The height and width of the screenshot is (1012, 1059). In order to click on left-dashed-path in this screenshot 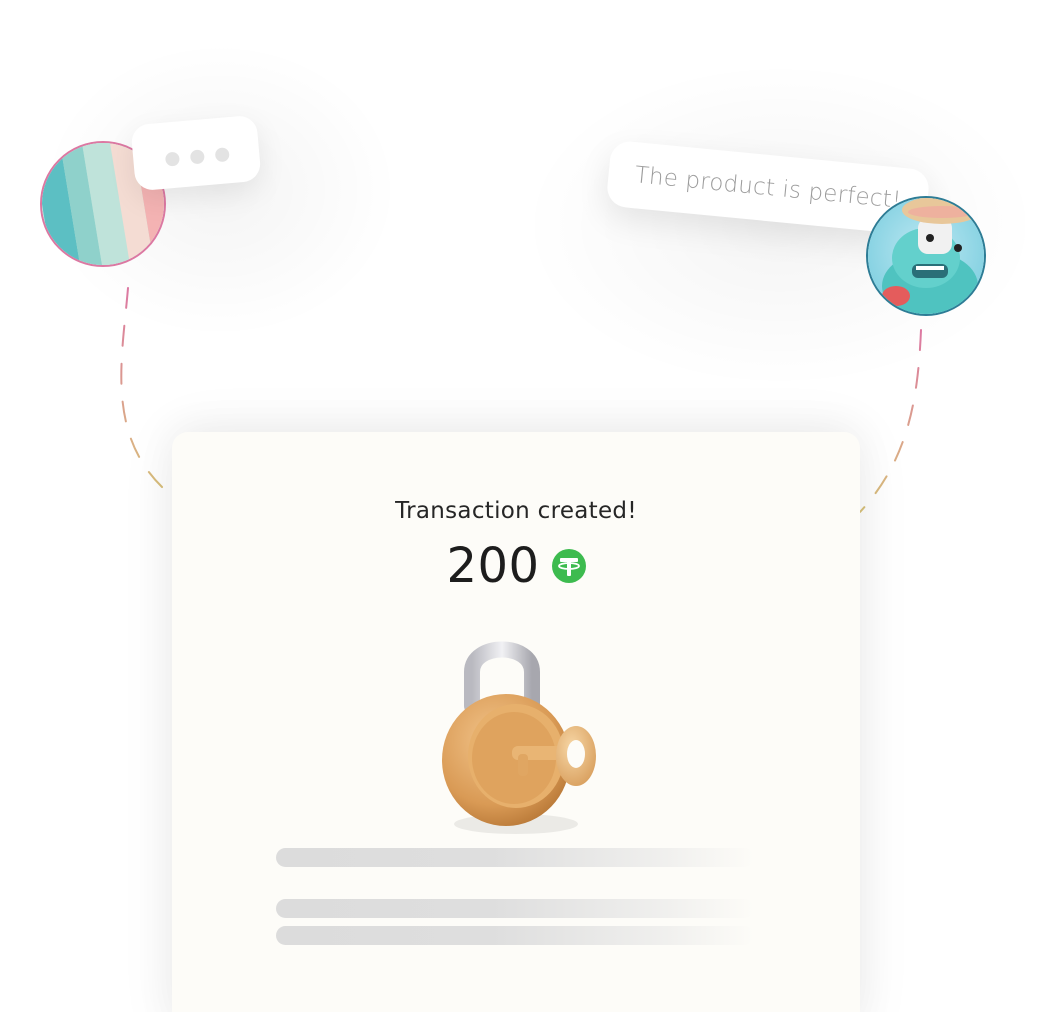, I will do `click(146, 392)`.